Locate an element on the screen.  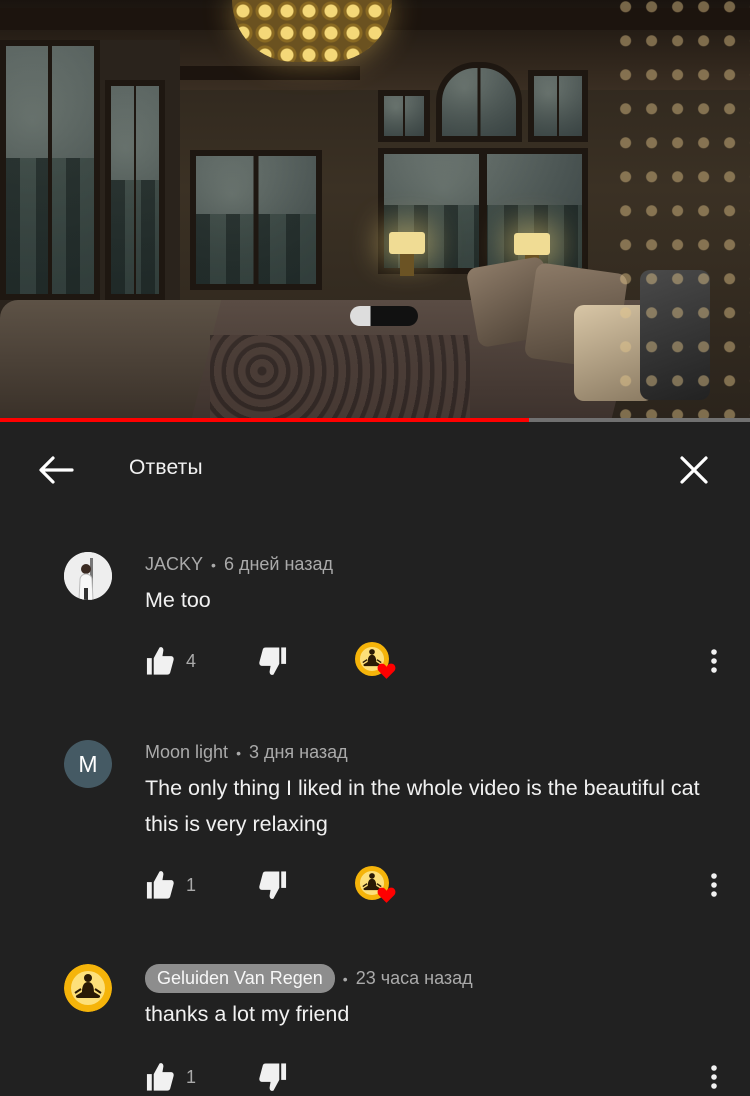
like-button: 4 is located at coordinates (170, 661).